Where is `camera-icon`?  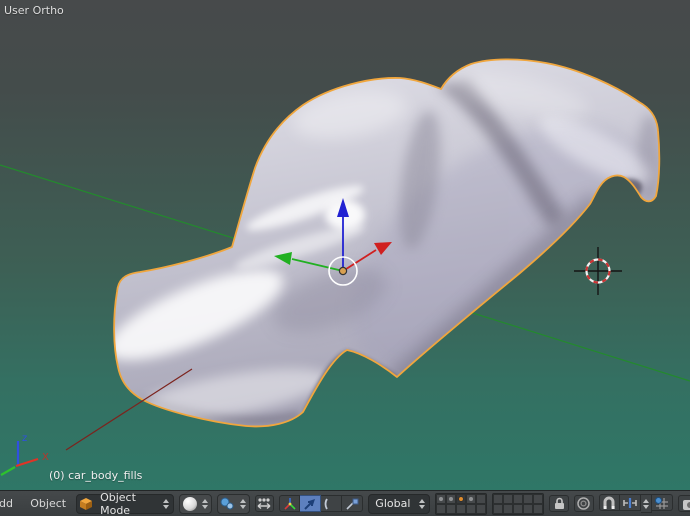 camera-icon is located at coordinates (686, 504).